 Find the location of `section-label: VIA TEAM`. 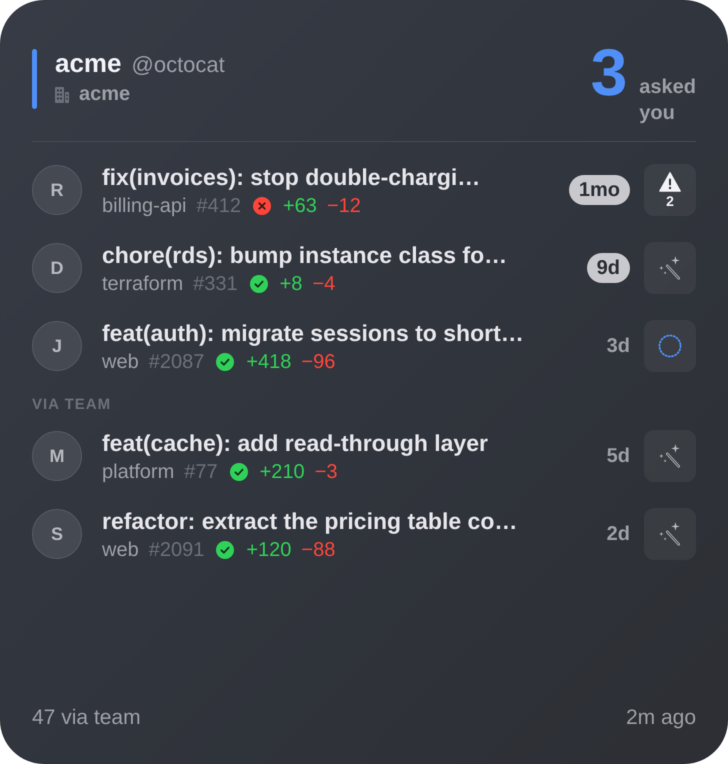

section-label: VIA TEAM is located at coordinates (72, 405).